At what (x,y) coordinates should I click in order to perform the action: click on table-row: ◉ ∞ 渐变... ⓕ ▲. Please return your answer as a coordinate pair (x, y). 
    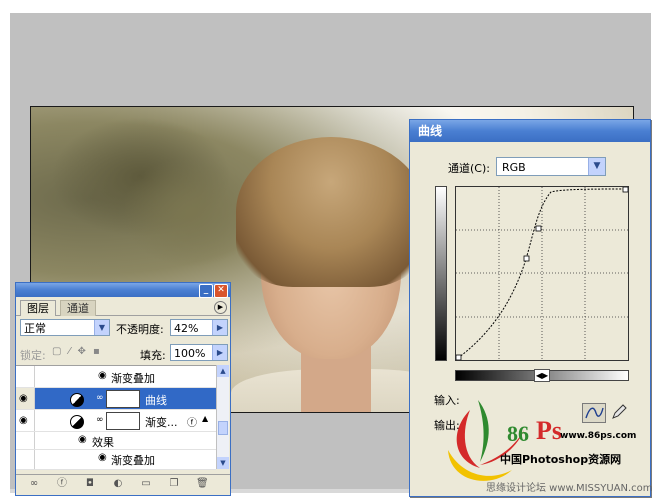
    Looking at the image, I should click on (116, 421).